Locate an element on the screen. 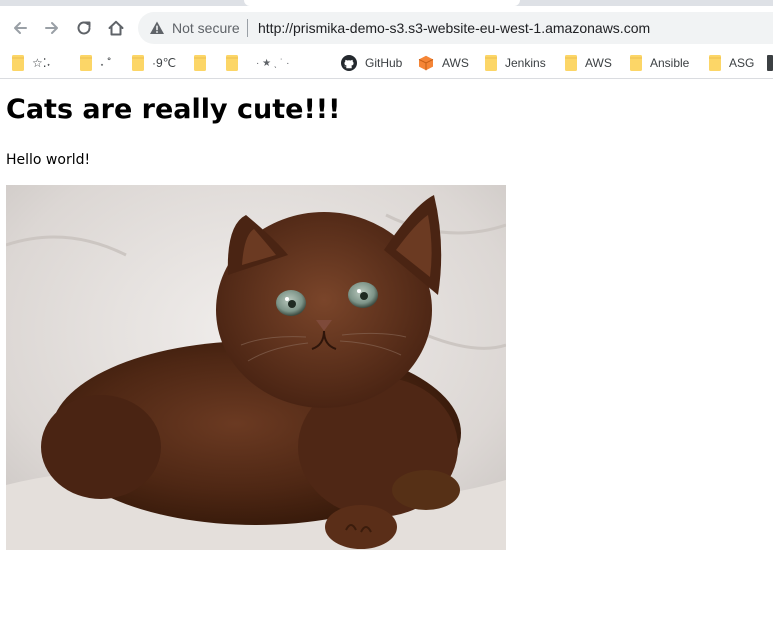  bookmark-folder-1: ☆⁚˖ is located at coordinates (31, 63).